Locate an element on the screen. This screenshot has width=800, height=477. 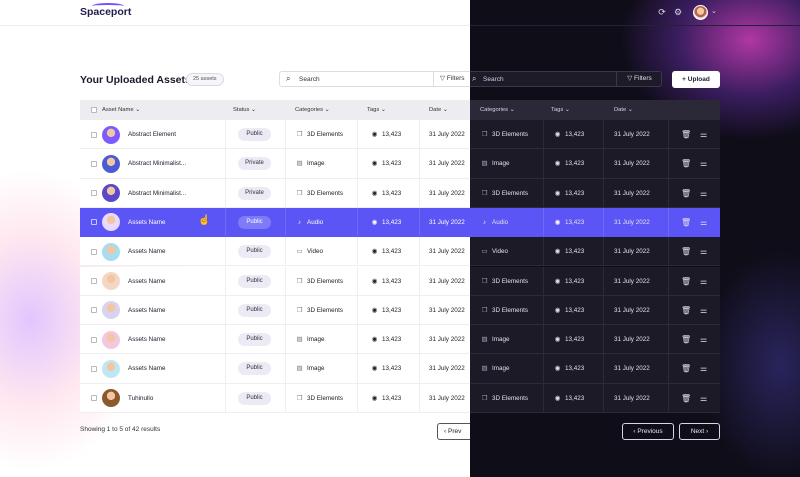
next-button: Next › is located at coordinates (699, 431).